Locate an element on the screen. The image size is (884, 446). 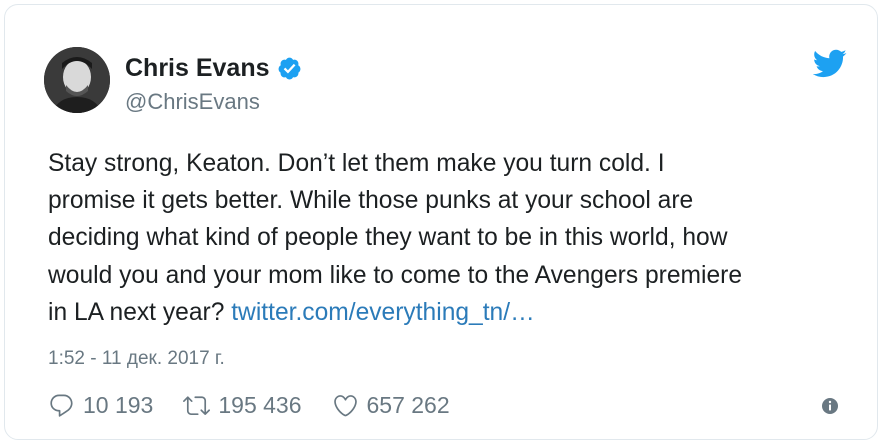
like-button: 657 262 is located at coordinates (391, 405).